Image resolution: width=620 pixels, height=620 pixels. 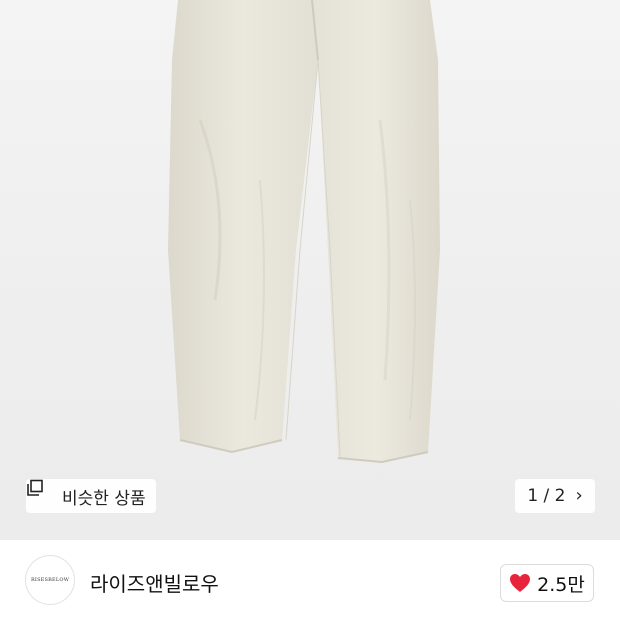 What do you see at coordinates (40, 492) in the screenshot?
I see `copy-squares-icon` at bounding box center [40, 492].